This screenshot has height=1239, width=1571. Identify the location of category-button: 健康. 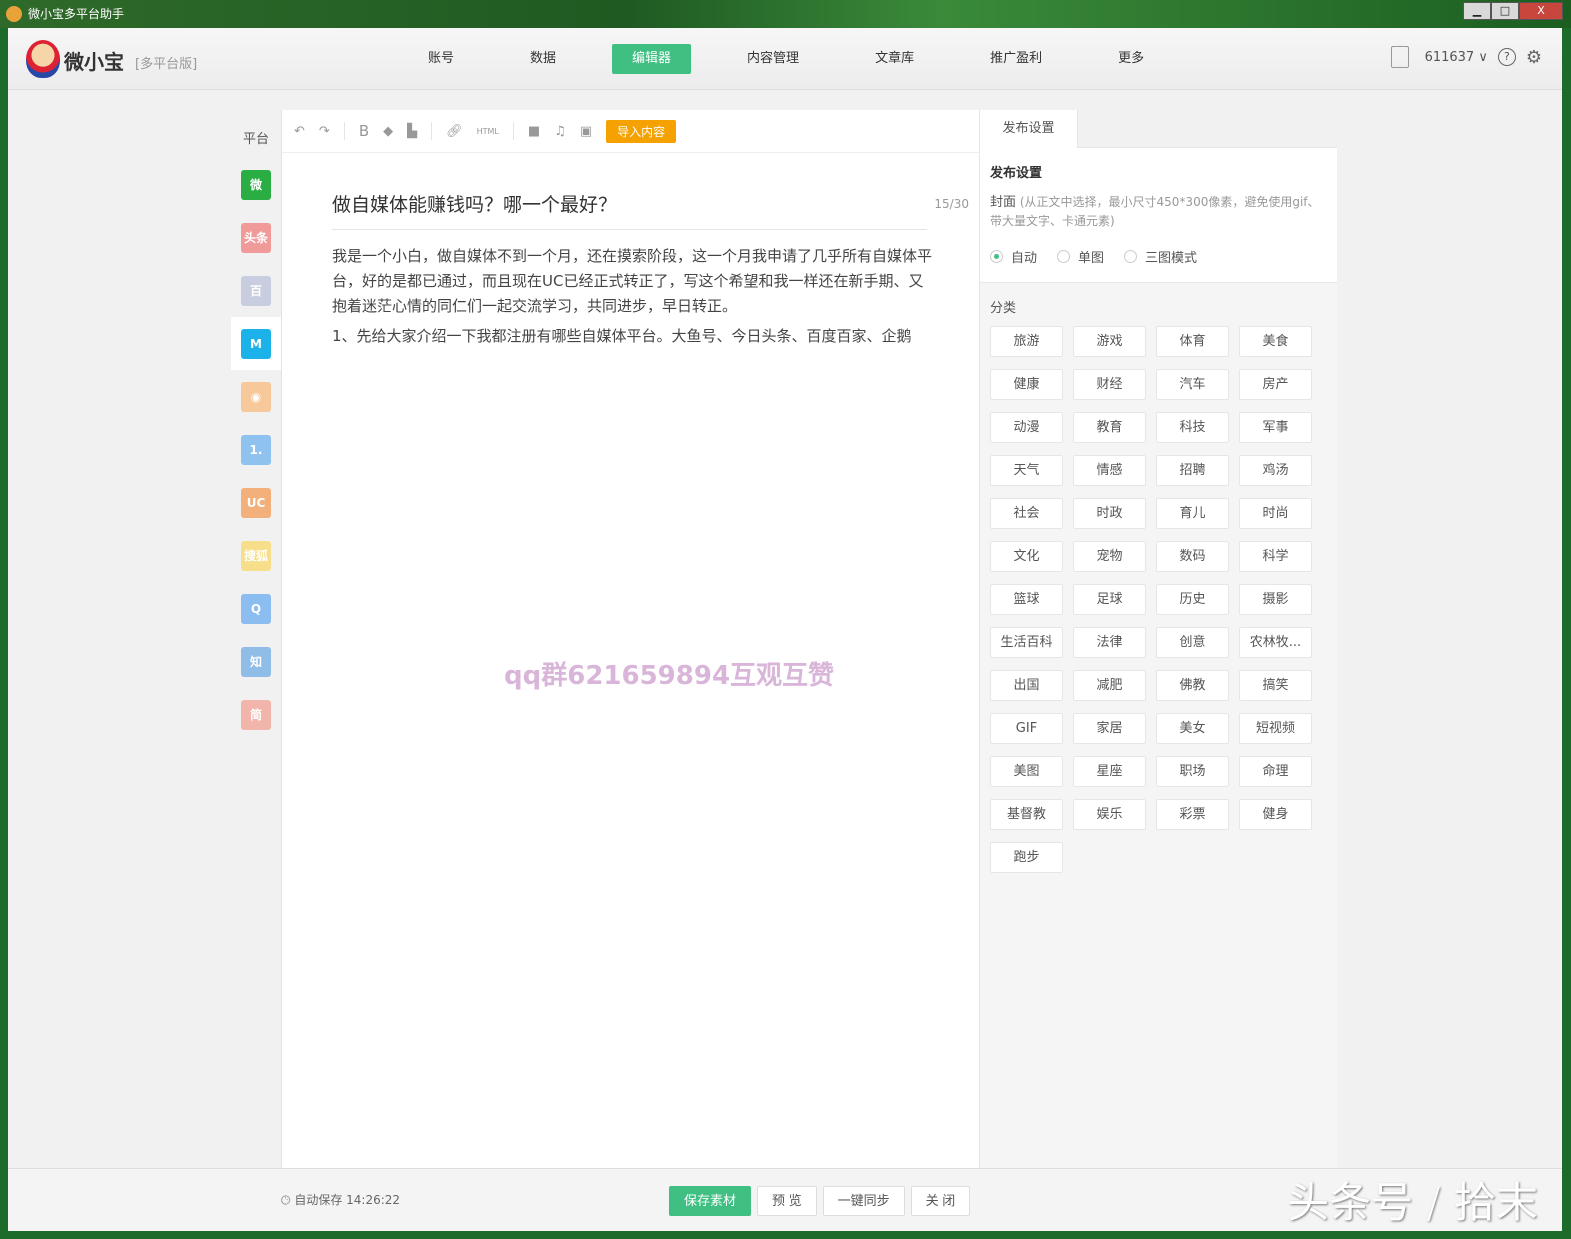
(1026, 384).